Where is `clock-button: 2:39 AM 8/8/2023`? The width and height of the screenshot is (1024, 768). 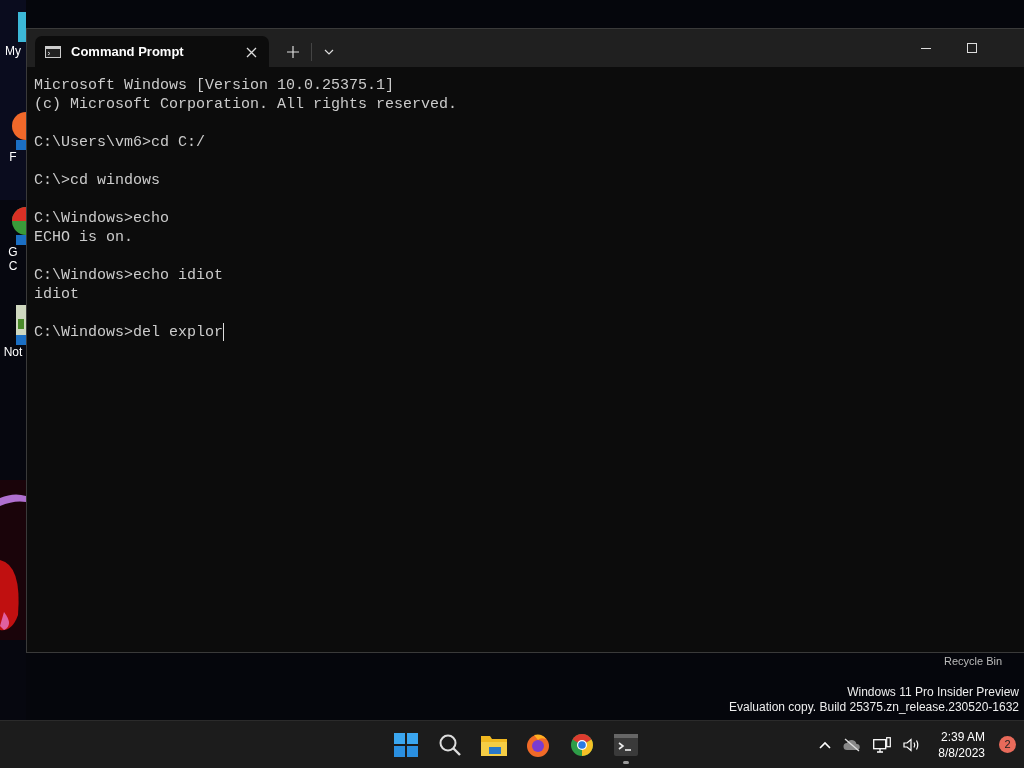
clock-button: 2:39 AM 8/8/2023 is located at coordinates (961, 744).